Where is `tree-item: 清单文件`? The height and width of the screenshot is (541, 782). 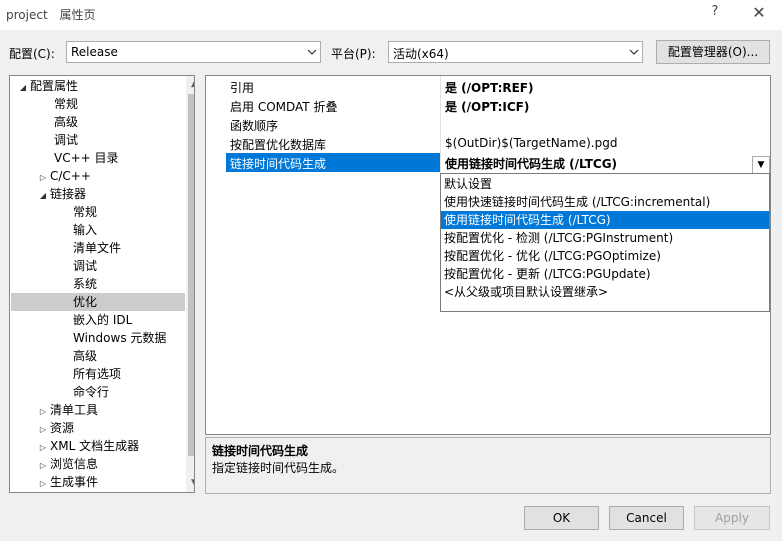 tree-item: 清单文件 is located at coordinates (97, 248).